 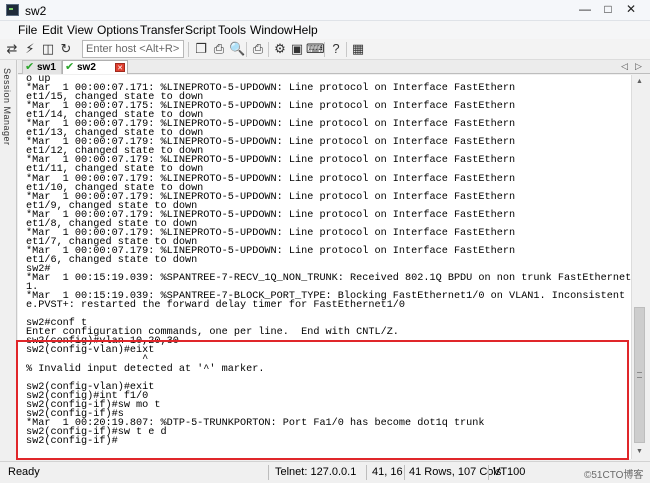 I want to click on terminal-line: et1/6, changed state to down, so click(x=112, y=260).